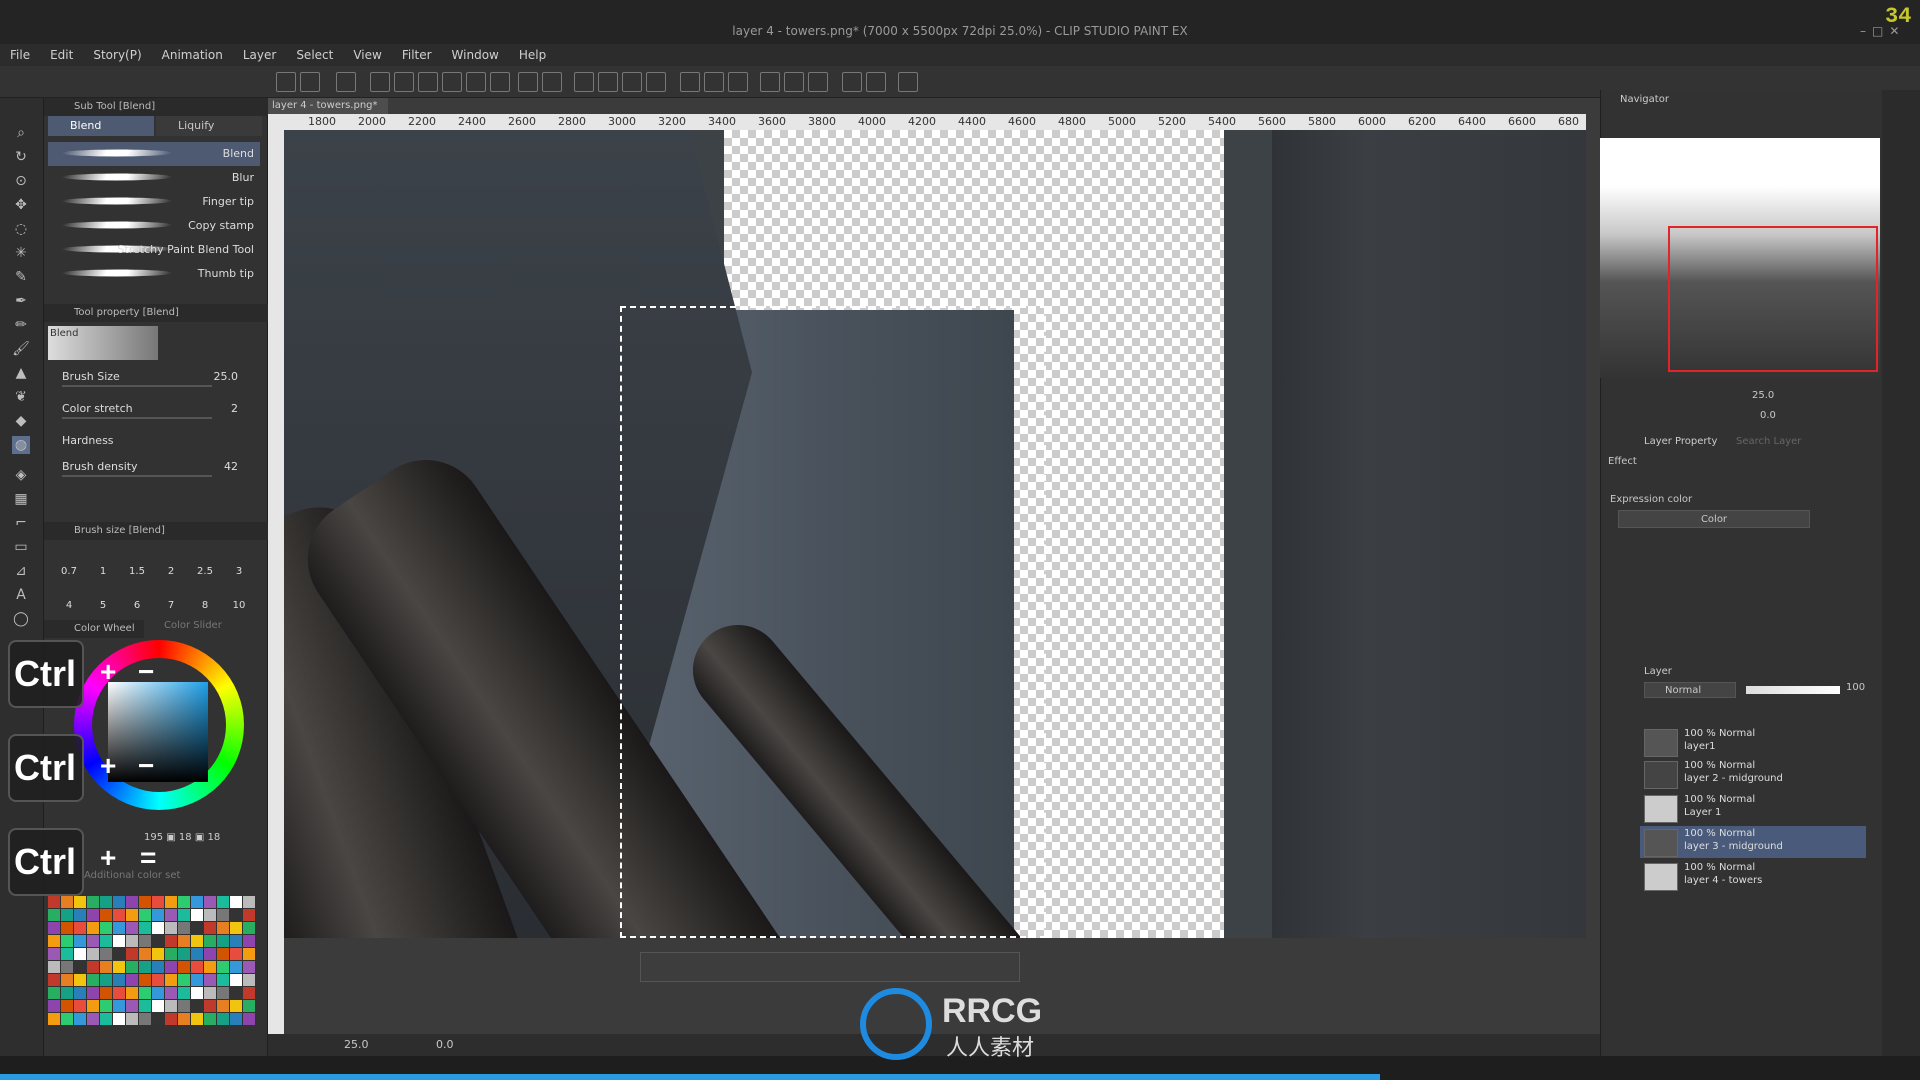 This screenshot has width=1920, height=1080. What do you see at coordinates (1793, 690) in the screenshot?
I see `opacity-slider` at bounding box center [1793, 690].